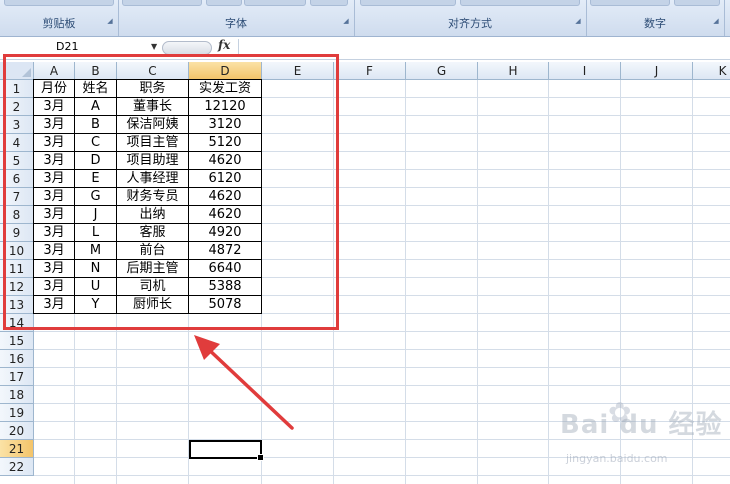 The image size is (730, 484). Describe the element at coordinates (617, 458) in the screenshot. I see `watermark-url: jingyan.baidu.com` at that location.